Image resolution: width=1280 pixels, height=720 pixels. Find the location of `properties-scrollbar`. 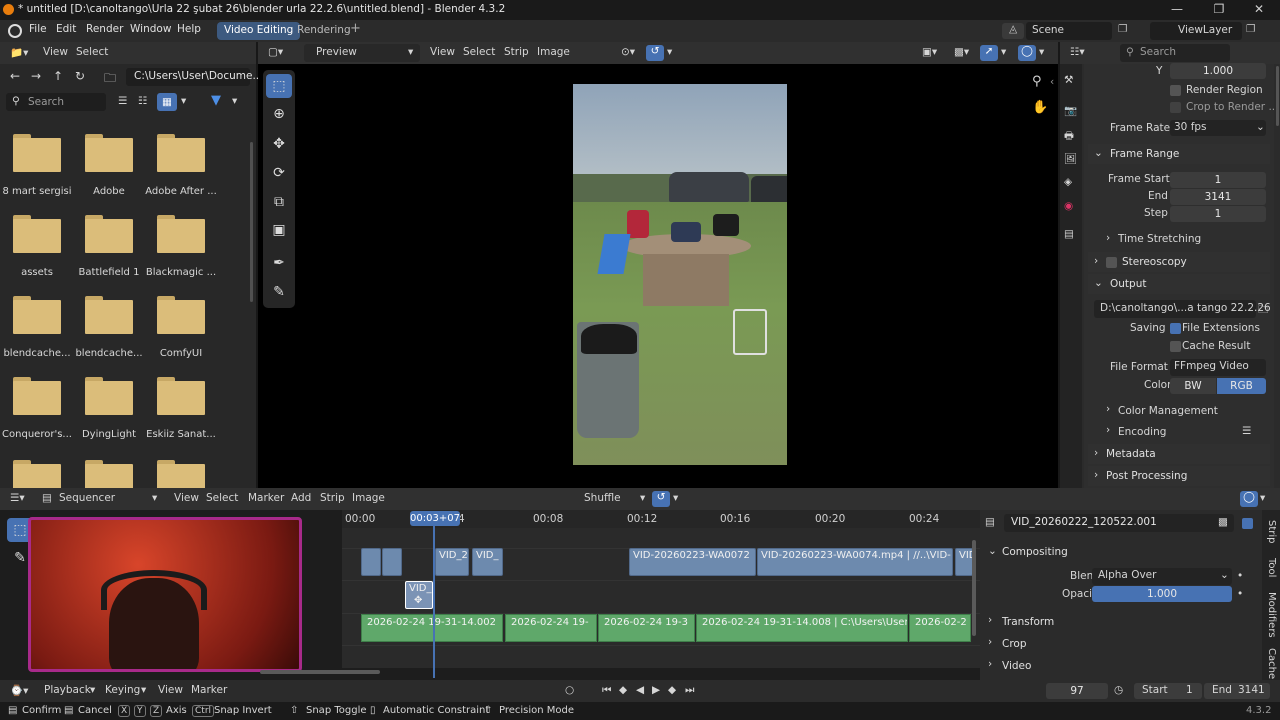

properties-scrollbar is located at coordinates (1277, 96).